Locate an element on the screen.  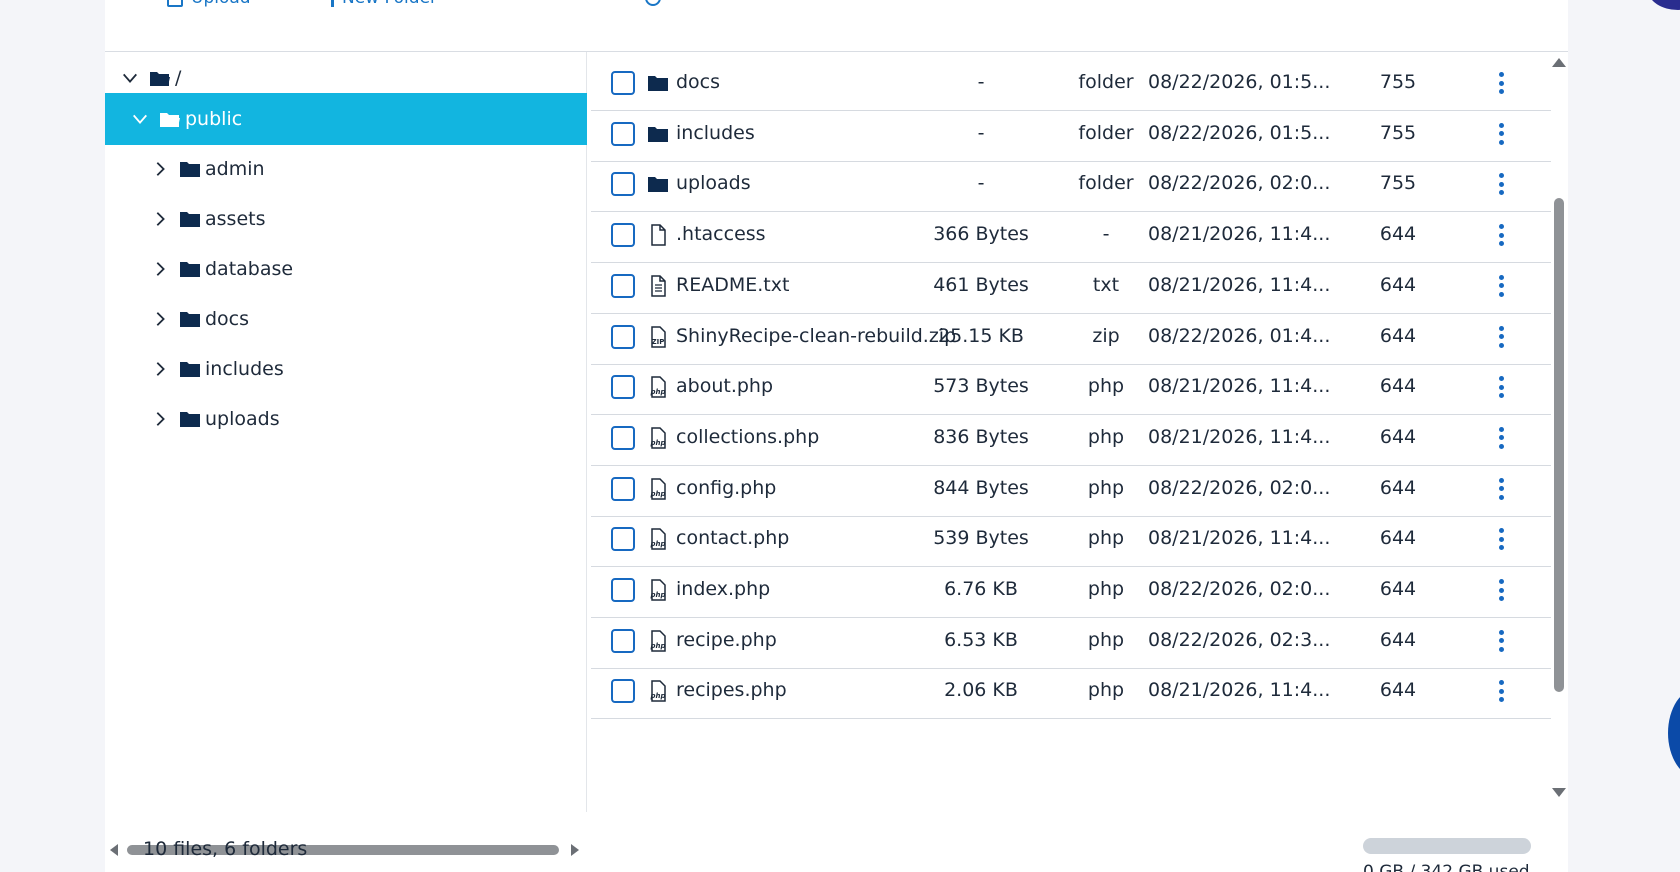
upload-button: Upload is located at coordinates (209, 5).